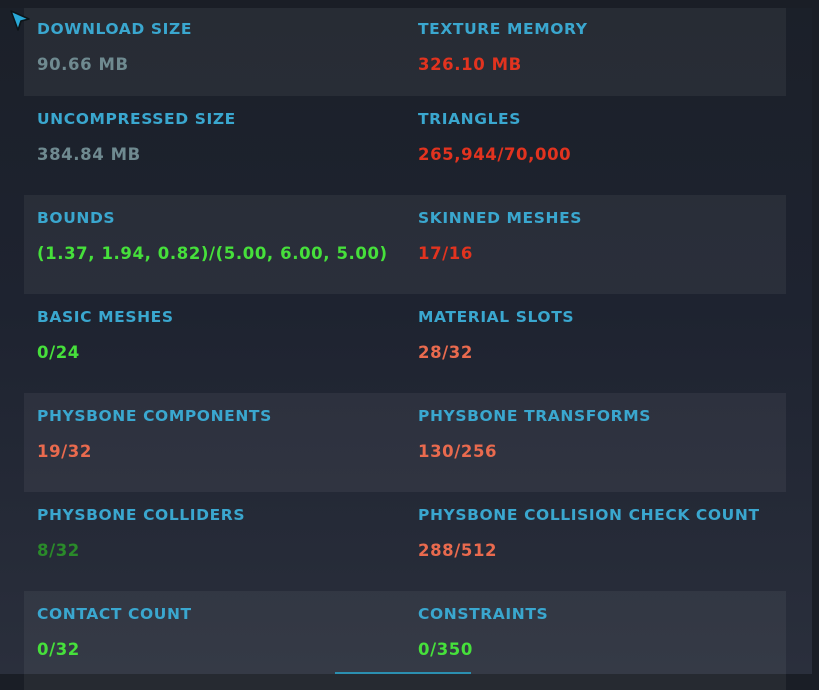  What do you see at coordinates (469, 119) in the screenshot?
I see `stat-label: TRIANGLES` at bounding box center [469, 119].